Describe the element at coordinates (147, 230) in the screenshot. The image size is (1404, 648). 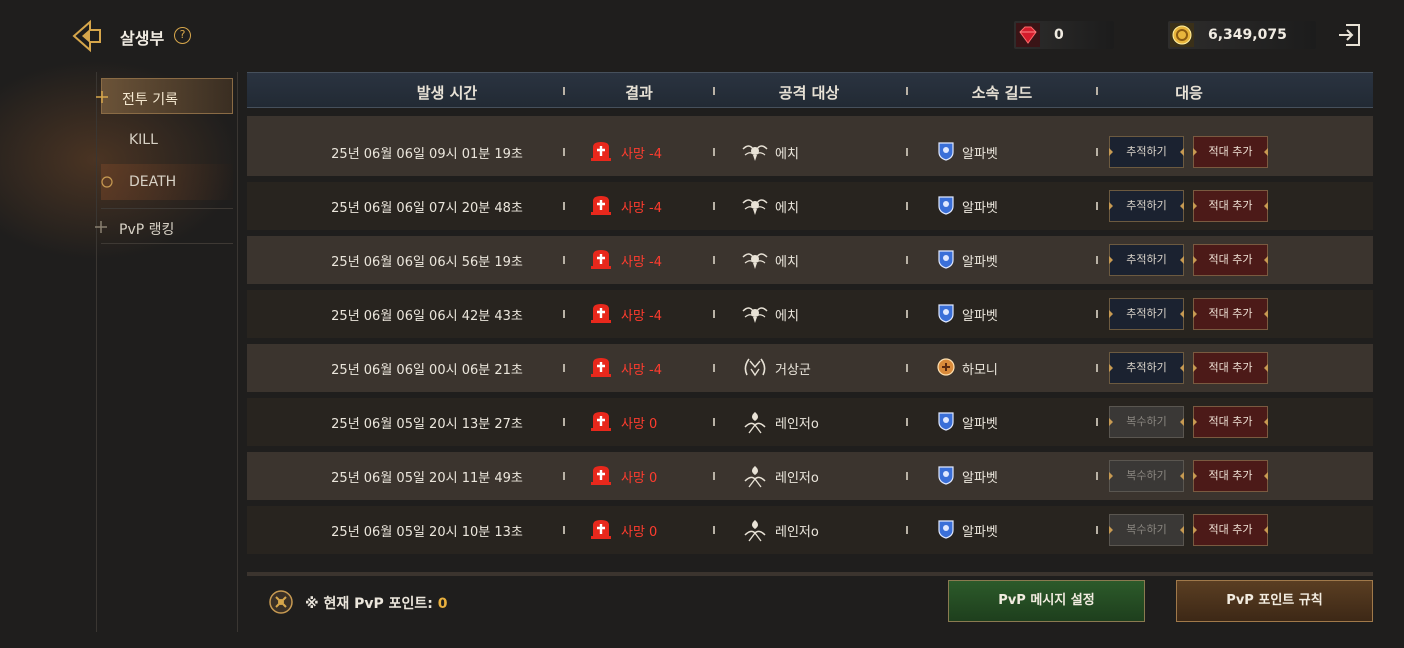
I see `sidebar-item-label: PvP 랭킹` at that location.